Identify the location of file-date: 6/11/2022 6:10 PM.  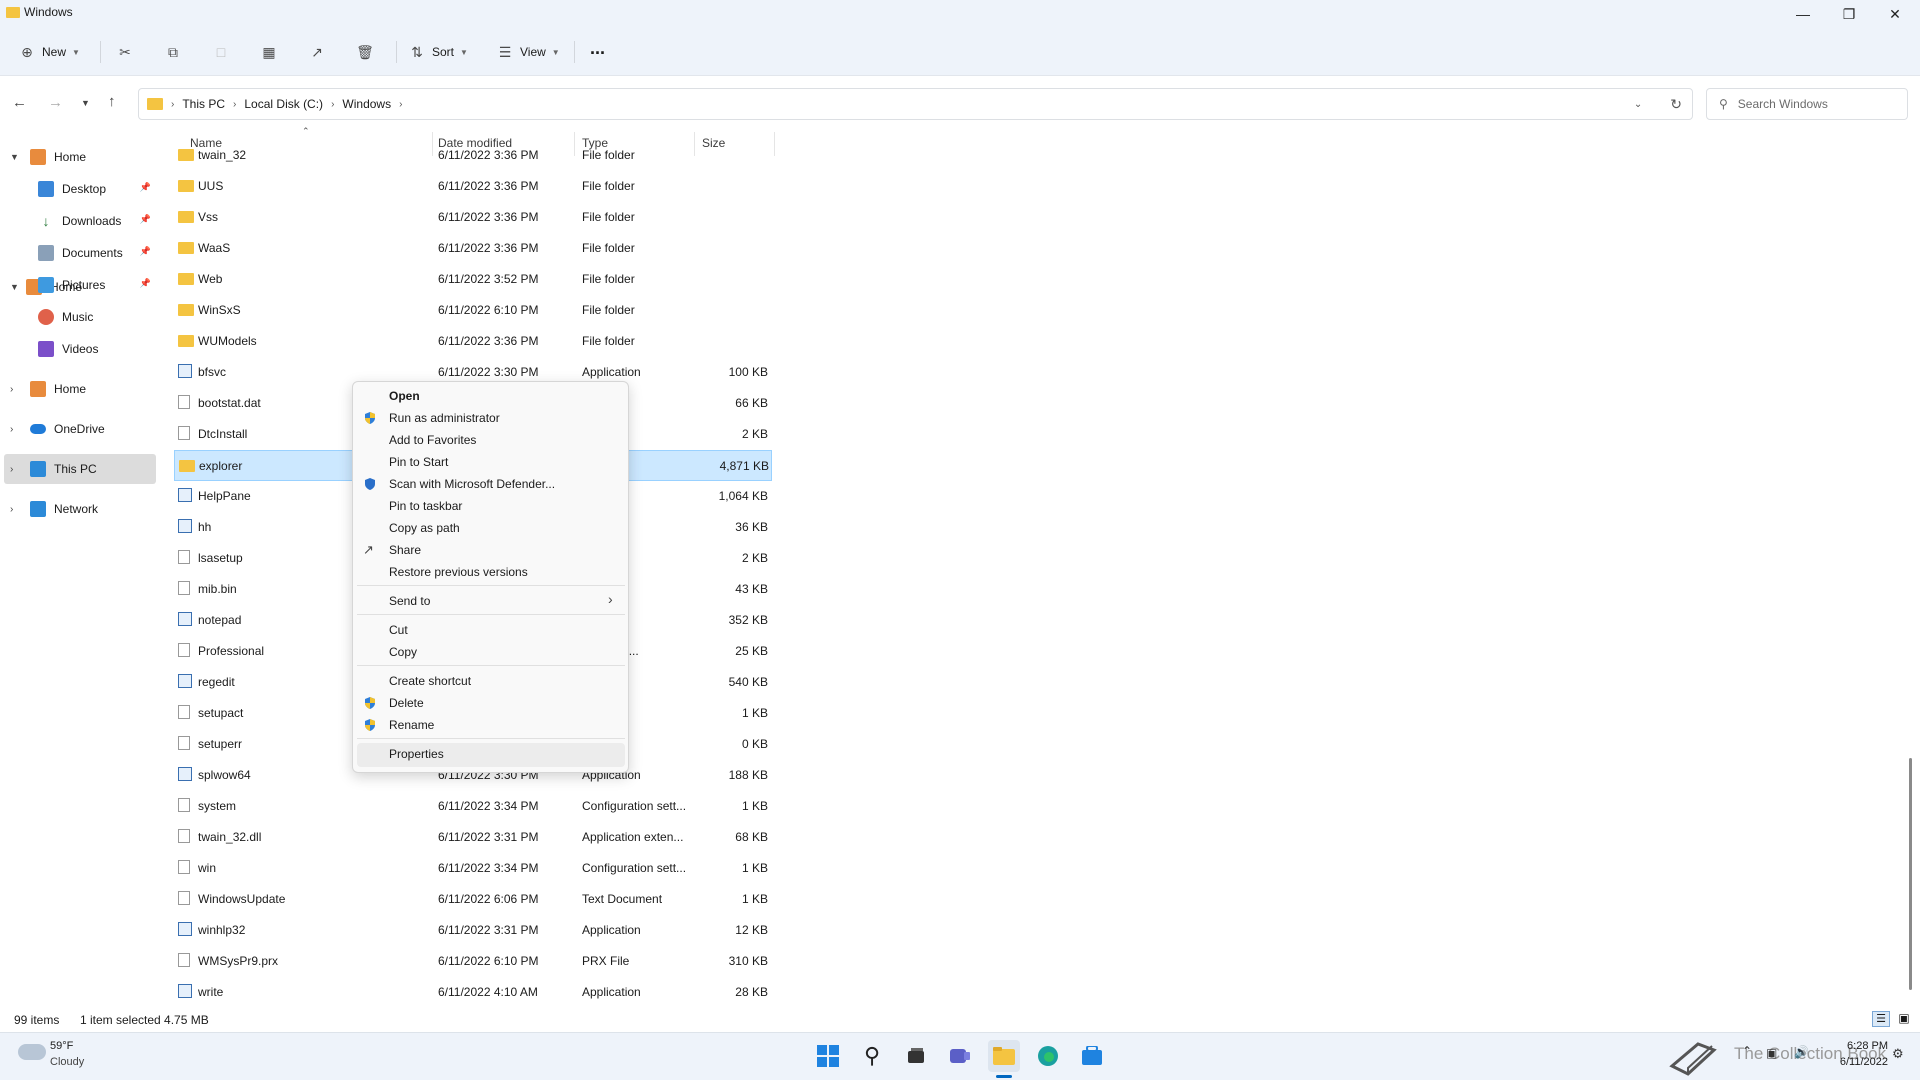
(488, 961).